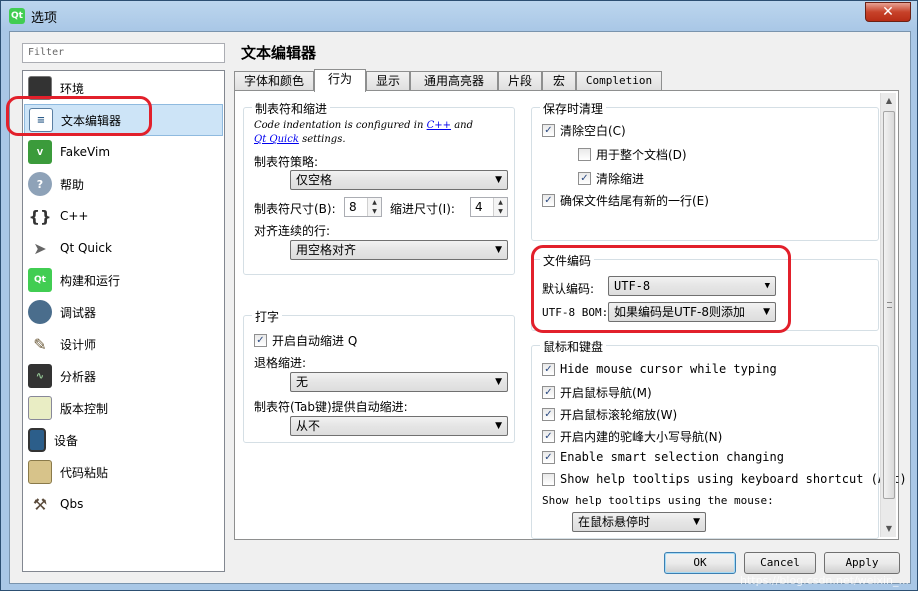 The width and height of the screenshot is (918, 591). Describe the element at coordinates (123, 120) in the screenshot. I see `category-text-editor: ≡ 文本编辑器` at that location.